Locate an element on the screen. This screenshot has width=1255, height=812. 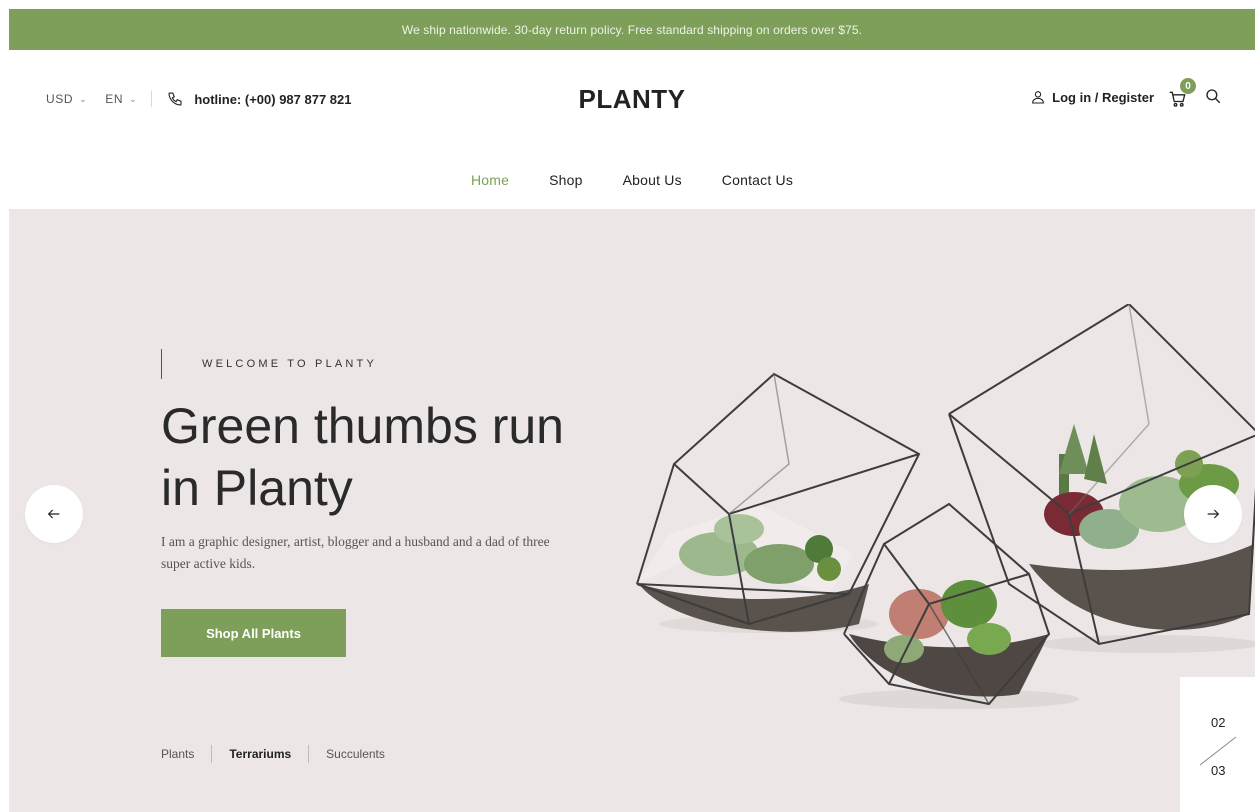
category-succulents: Succulents is located at coordinates (355, 754).